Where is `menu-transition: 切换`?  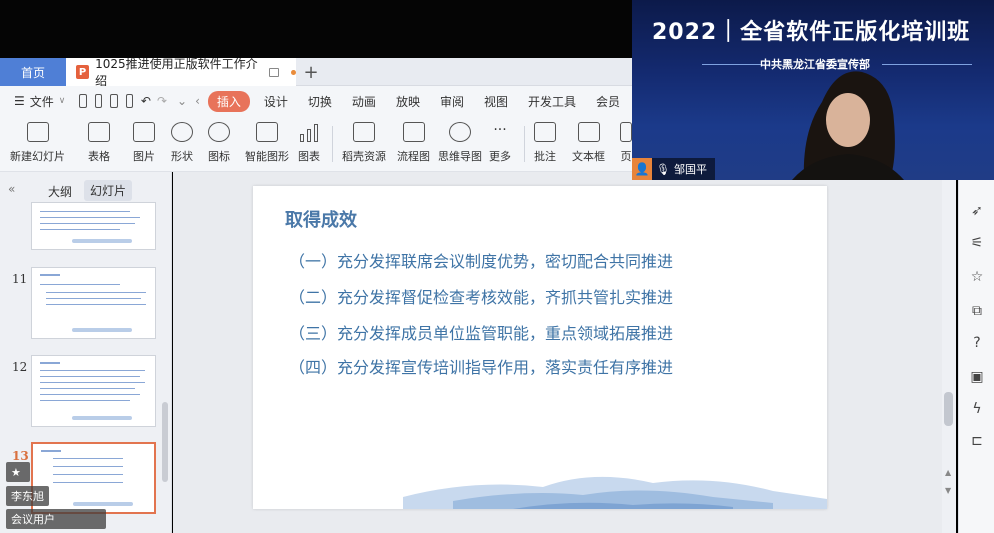 menu-transition: 切换 is located at coordinates (320, 101).